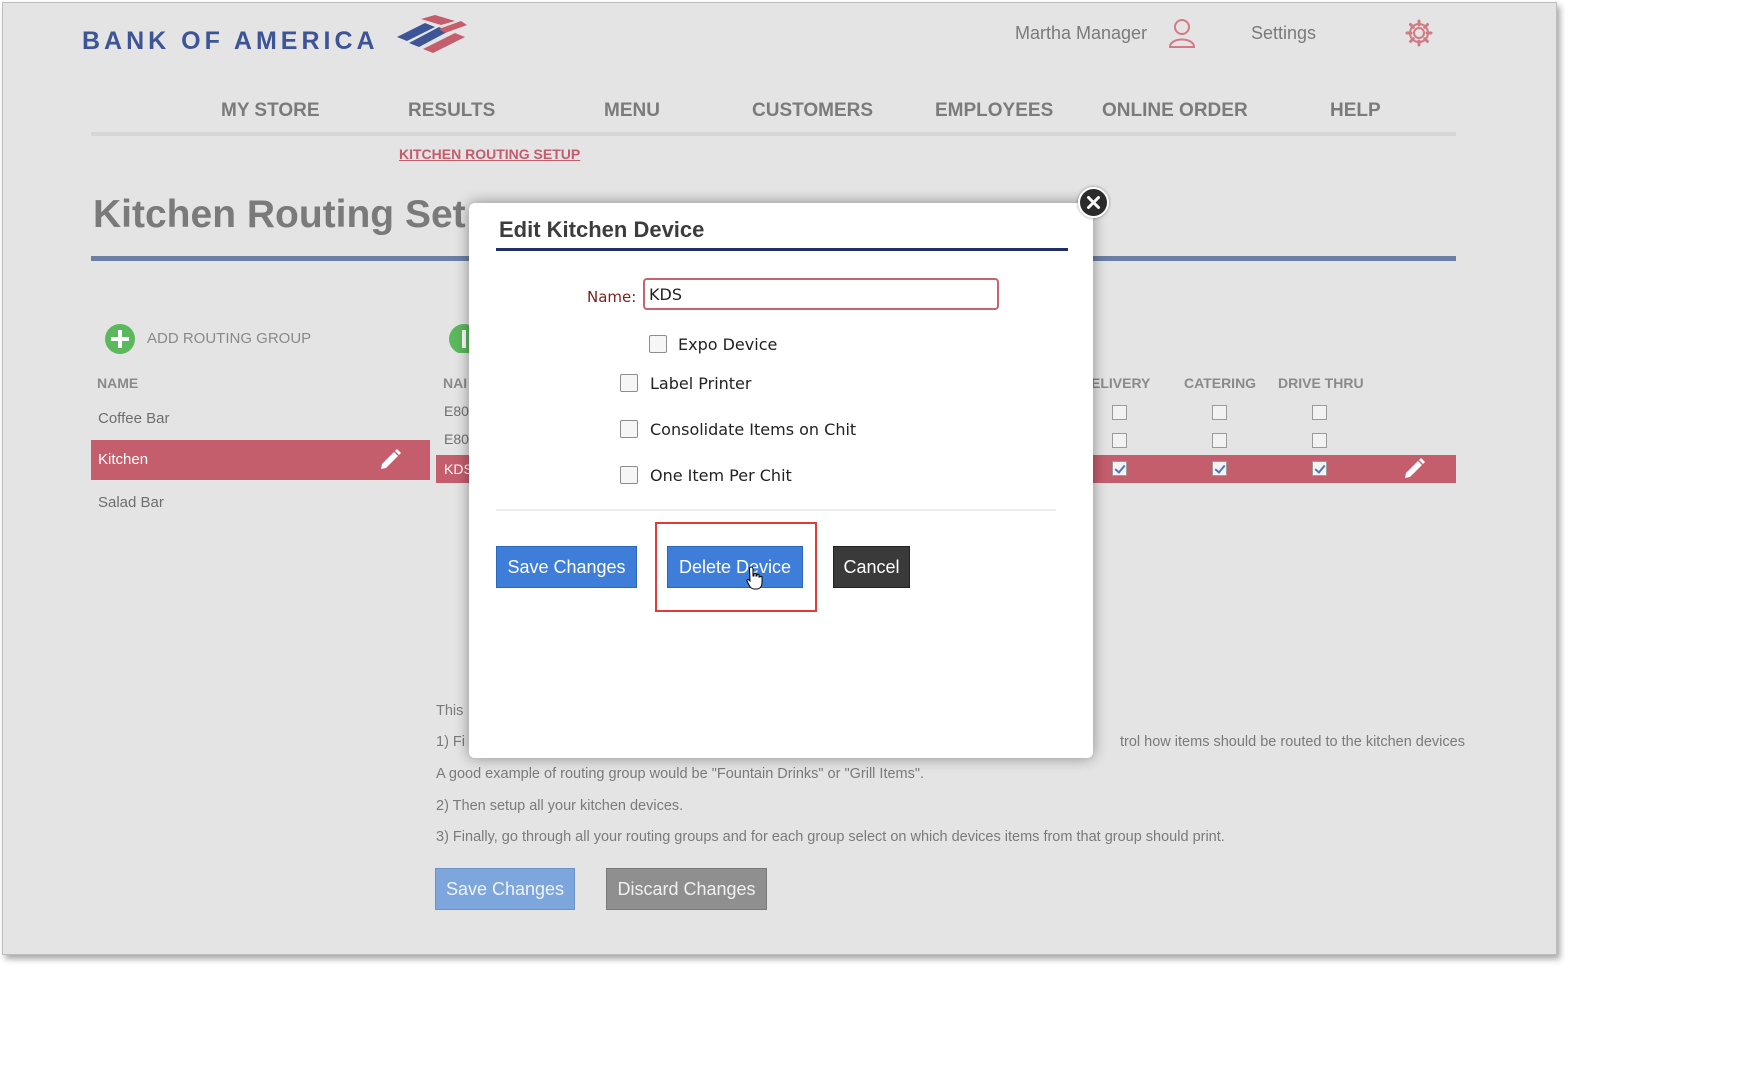 The height and width of the screenshot is (1087, 1759). Describe the element at coordinates (270, 111) in the screenshot. I see `nav-my-store: MY STORE` at that location.